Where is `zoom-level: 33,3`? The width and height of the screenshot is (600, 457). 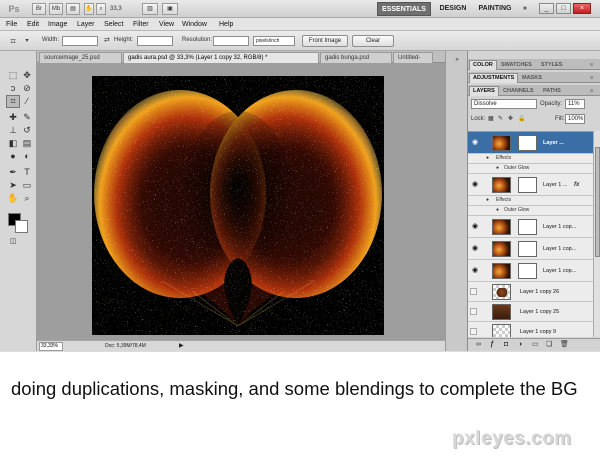 zoom-level: 33,3 is located at coordinates (116, 9).